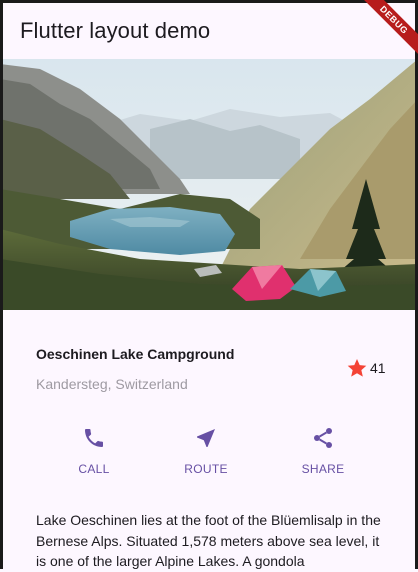 This screenshot has height=572, width=418. I want to click on share-button: SHARE, so click(323, 448).